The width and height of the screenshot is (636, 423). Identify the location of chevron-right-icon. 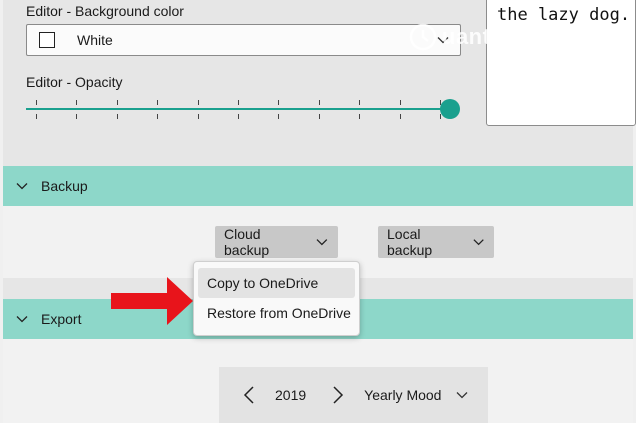
(338, 395).